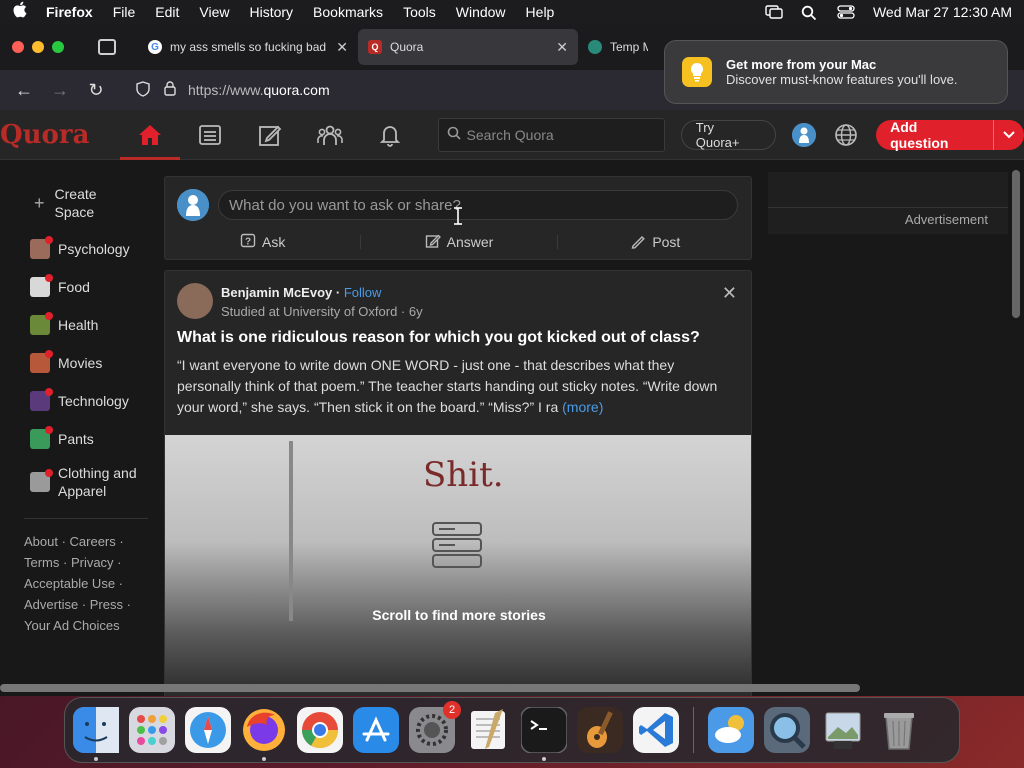  I want to click on quora-nav, so click(269, 135).